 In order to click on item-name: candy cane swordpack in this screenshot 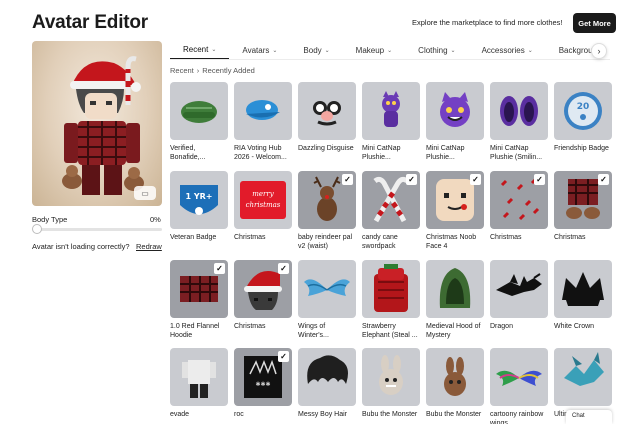, I will do `click(392, 242)`.